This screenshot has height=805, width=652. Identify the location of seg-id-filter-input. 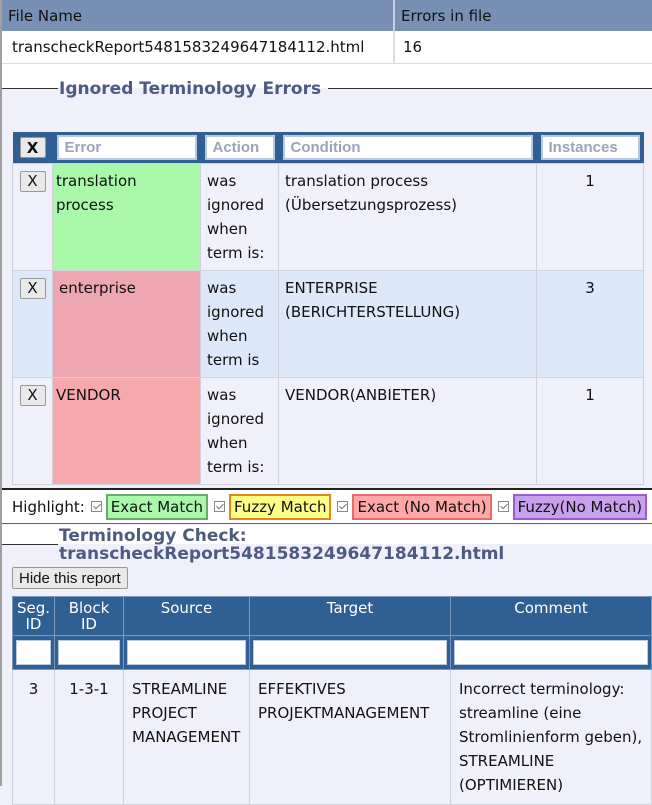
(33, 652).